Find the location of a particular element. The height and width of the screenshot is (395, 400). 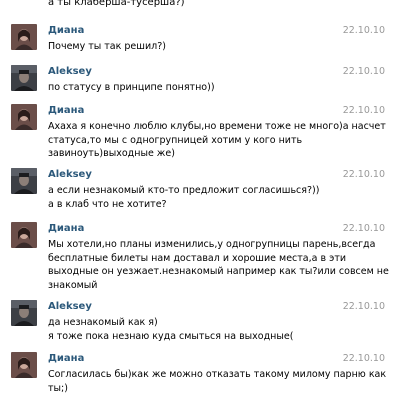

message-line: знакомый is located at coordinates (73, 285).